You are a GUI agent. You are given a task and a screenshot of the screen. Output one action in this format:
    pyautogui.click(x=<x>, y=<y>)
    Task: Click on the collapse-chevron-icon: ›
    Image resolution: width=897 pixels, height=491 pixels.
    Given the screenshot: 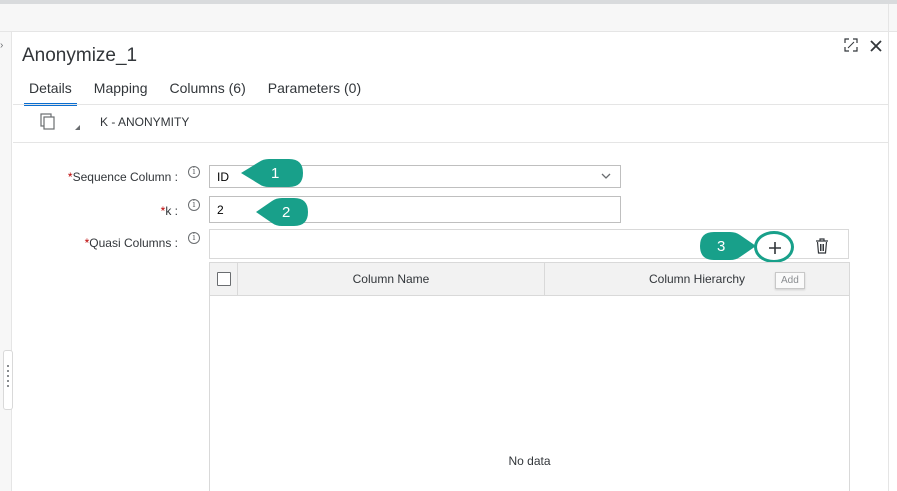 What is the action you would take?
    pyautogui.click(x=1, y=45)
    